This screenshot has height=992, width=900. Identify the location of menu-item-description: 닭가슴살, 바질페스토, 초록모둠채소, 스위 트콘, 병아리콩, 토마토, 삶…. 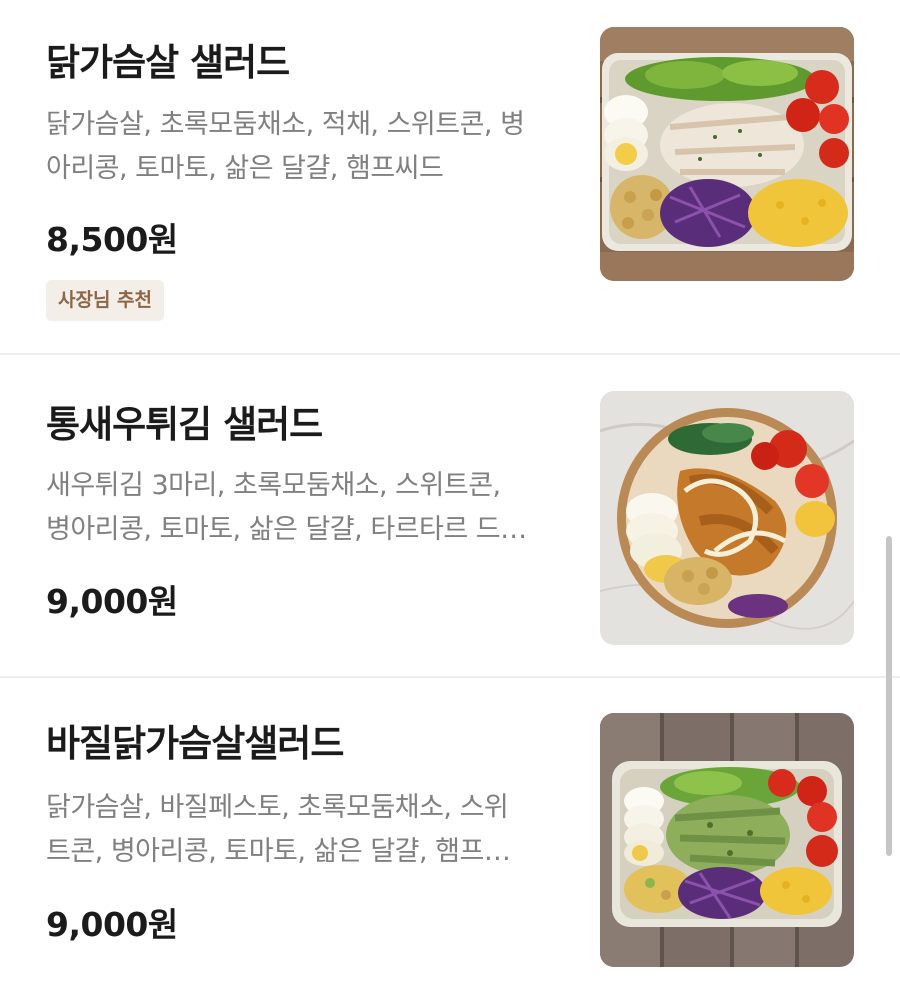
(316, 830).